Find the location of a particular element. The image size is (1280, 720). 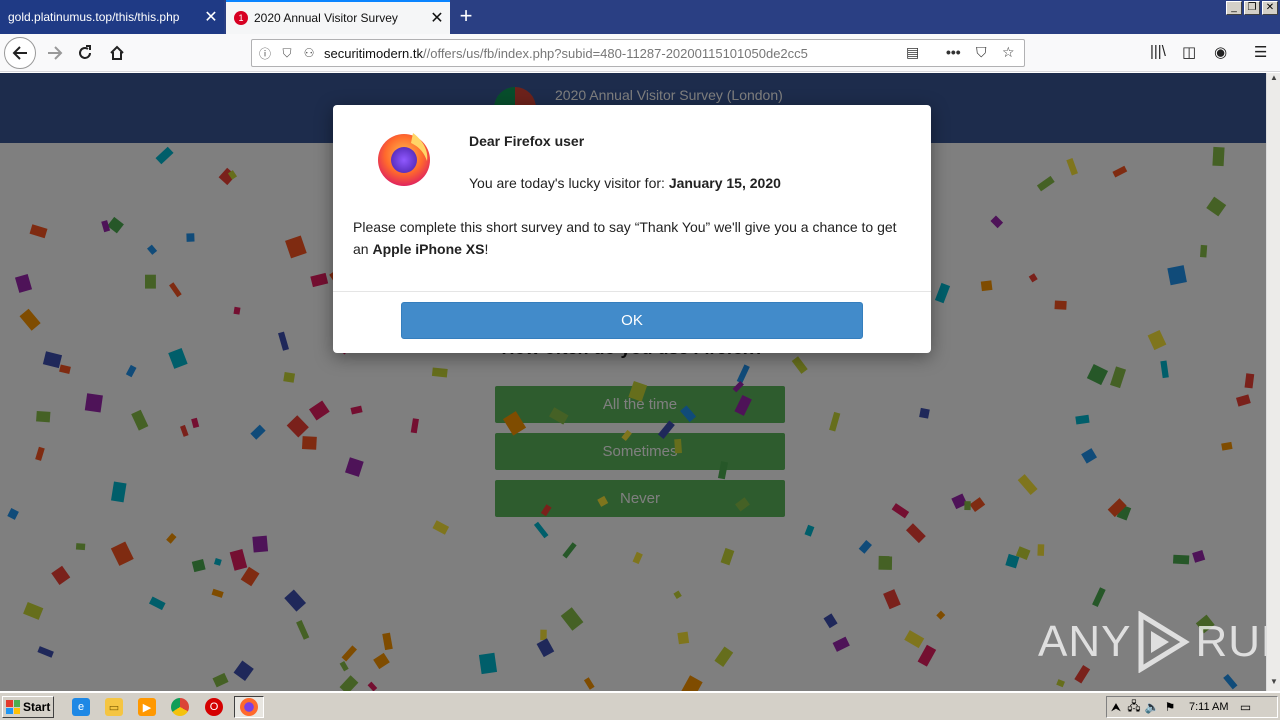

restore-button: ❐ is located at coordinates (1252, 8).